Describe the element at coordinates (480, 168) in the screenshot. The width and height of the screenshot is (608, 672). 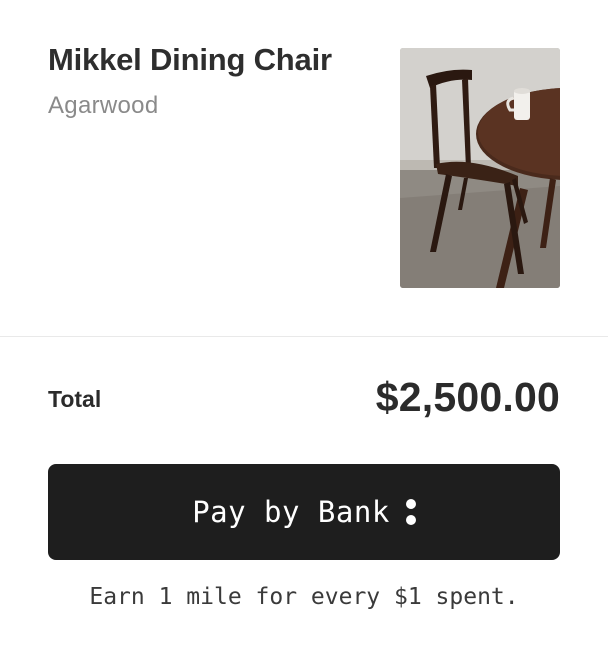
I see `product-image` at that location.